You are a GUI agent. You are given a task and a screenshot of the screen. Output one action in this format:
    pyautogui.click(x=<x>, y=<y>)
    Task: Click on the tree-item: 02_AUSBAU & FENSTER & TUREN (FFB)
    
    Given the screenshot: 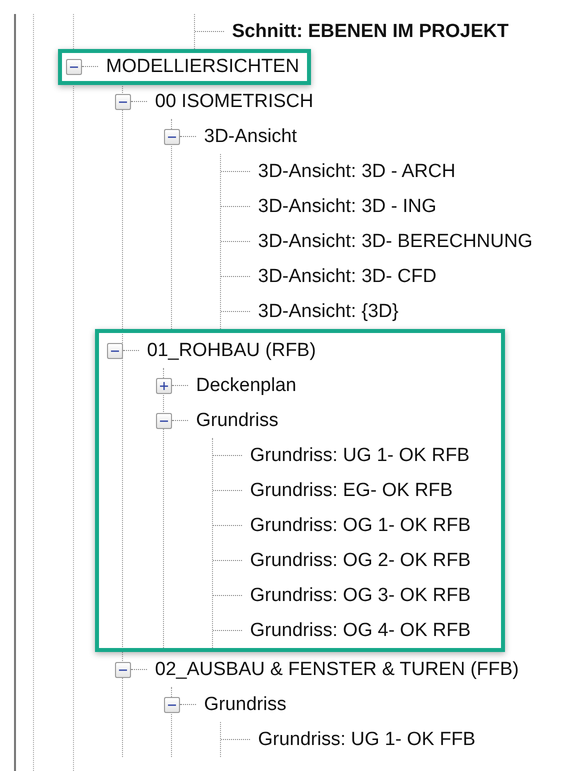 What is the action you would take?
    pyautogui.click(x=337, y=669)
    